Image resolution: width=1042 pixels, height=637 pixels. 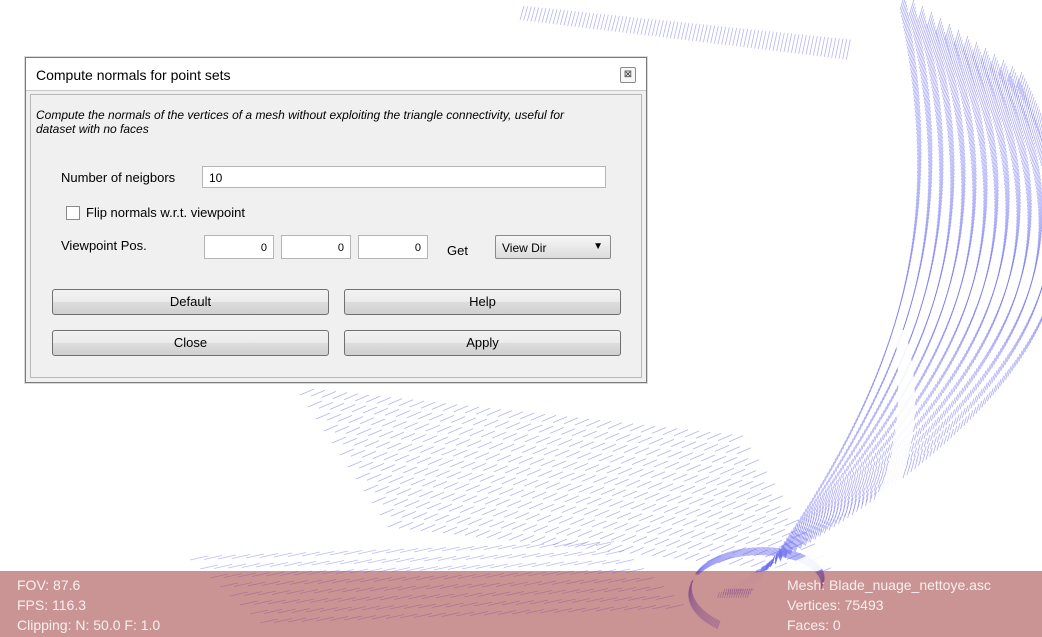 I want to click on mesh-name: Mesh: Blade_nuage_nettoye.asc, so click(x=889, y=585).